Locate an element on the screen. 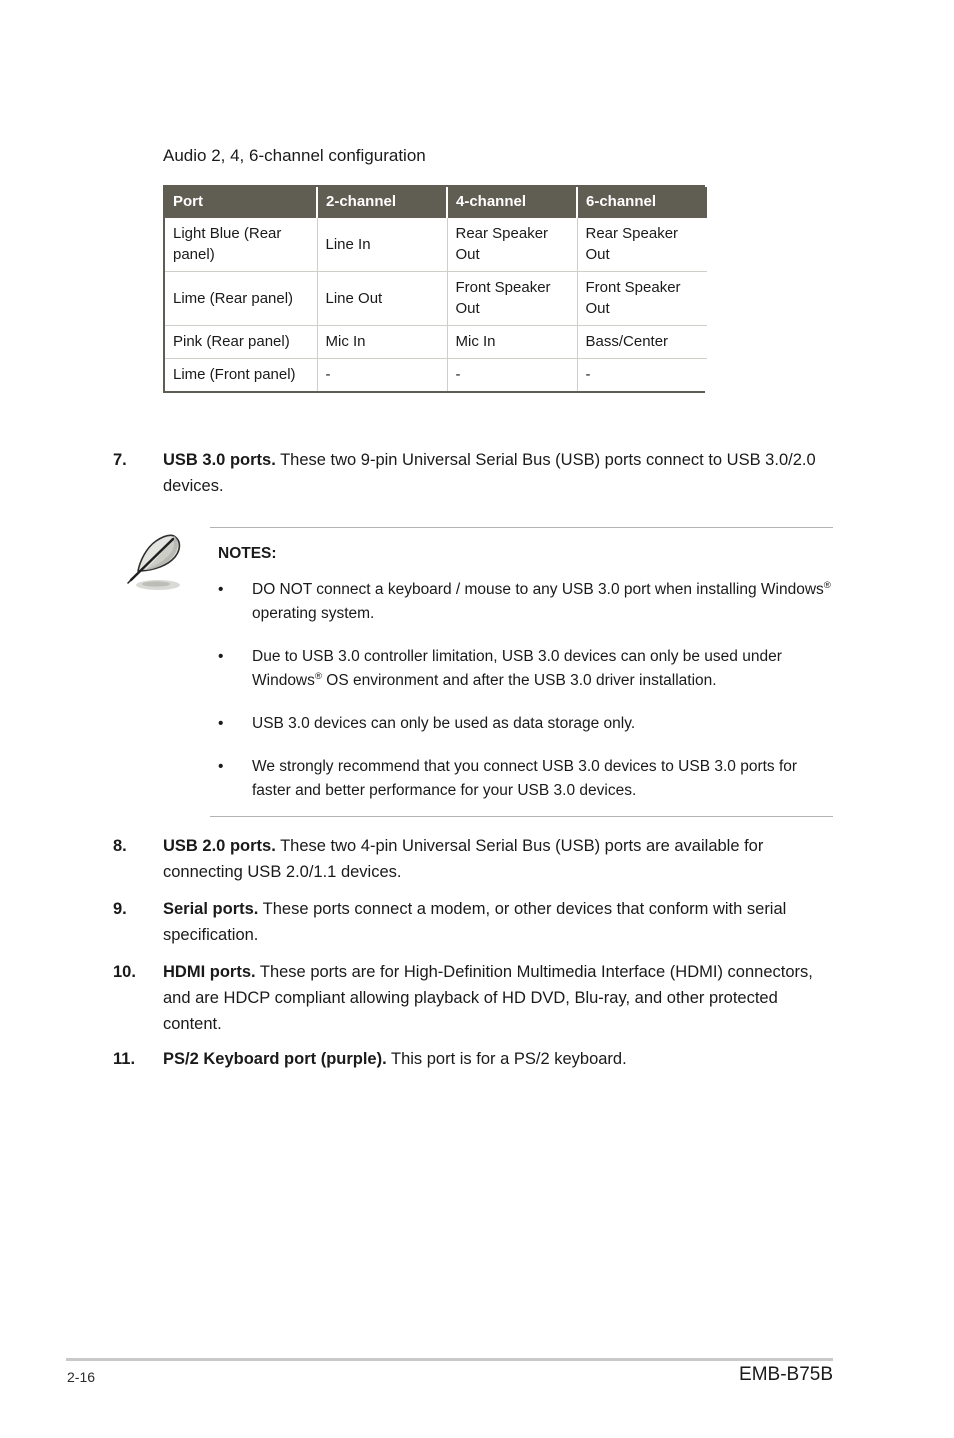 The height and width of the screenshot is (1438, 954). cell-4-channel: - is located at coordinates (512, 374).